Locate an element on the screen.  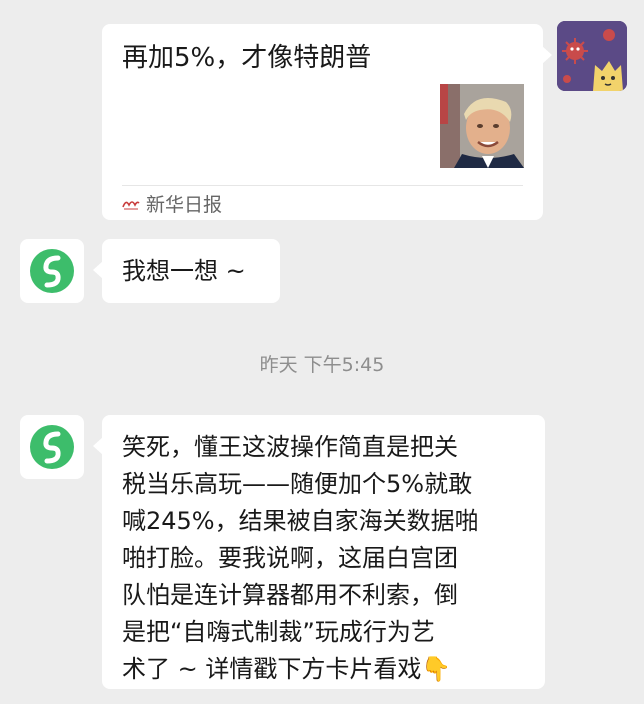
card-title: 再加5%，才像特朗普 is located at coordinates (247, 58).